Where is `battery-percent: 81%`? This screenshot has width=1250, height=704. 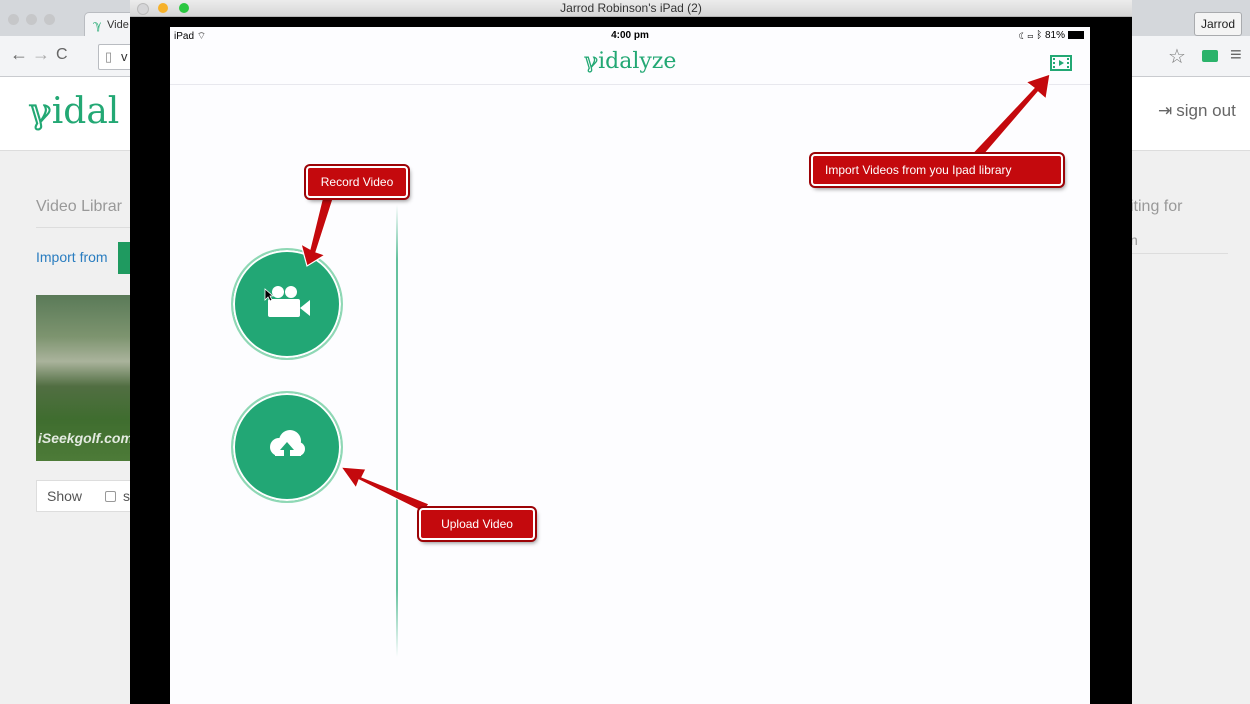 battery-percent: 81% is located at coordinates (1054, 35).